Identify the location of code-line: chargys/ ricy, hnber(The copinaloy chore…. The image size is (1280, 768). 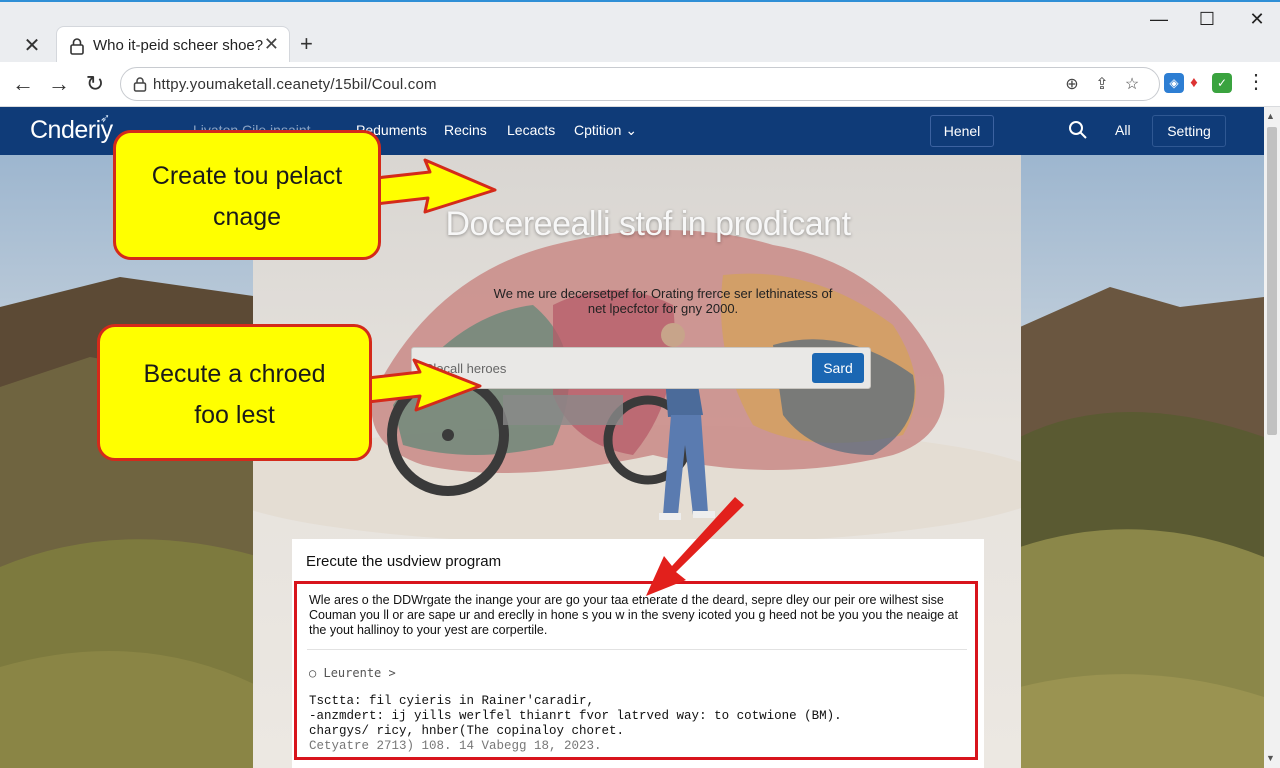
(467, 731).